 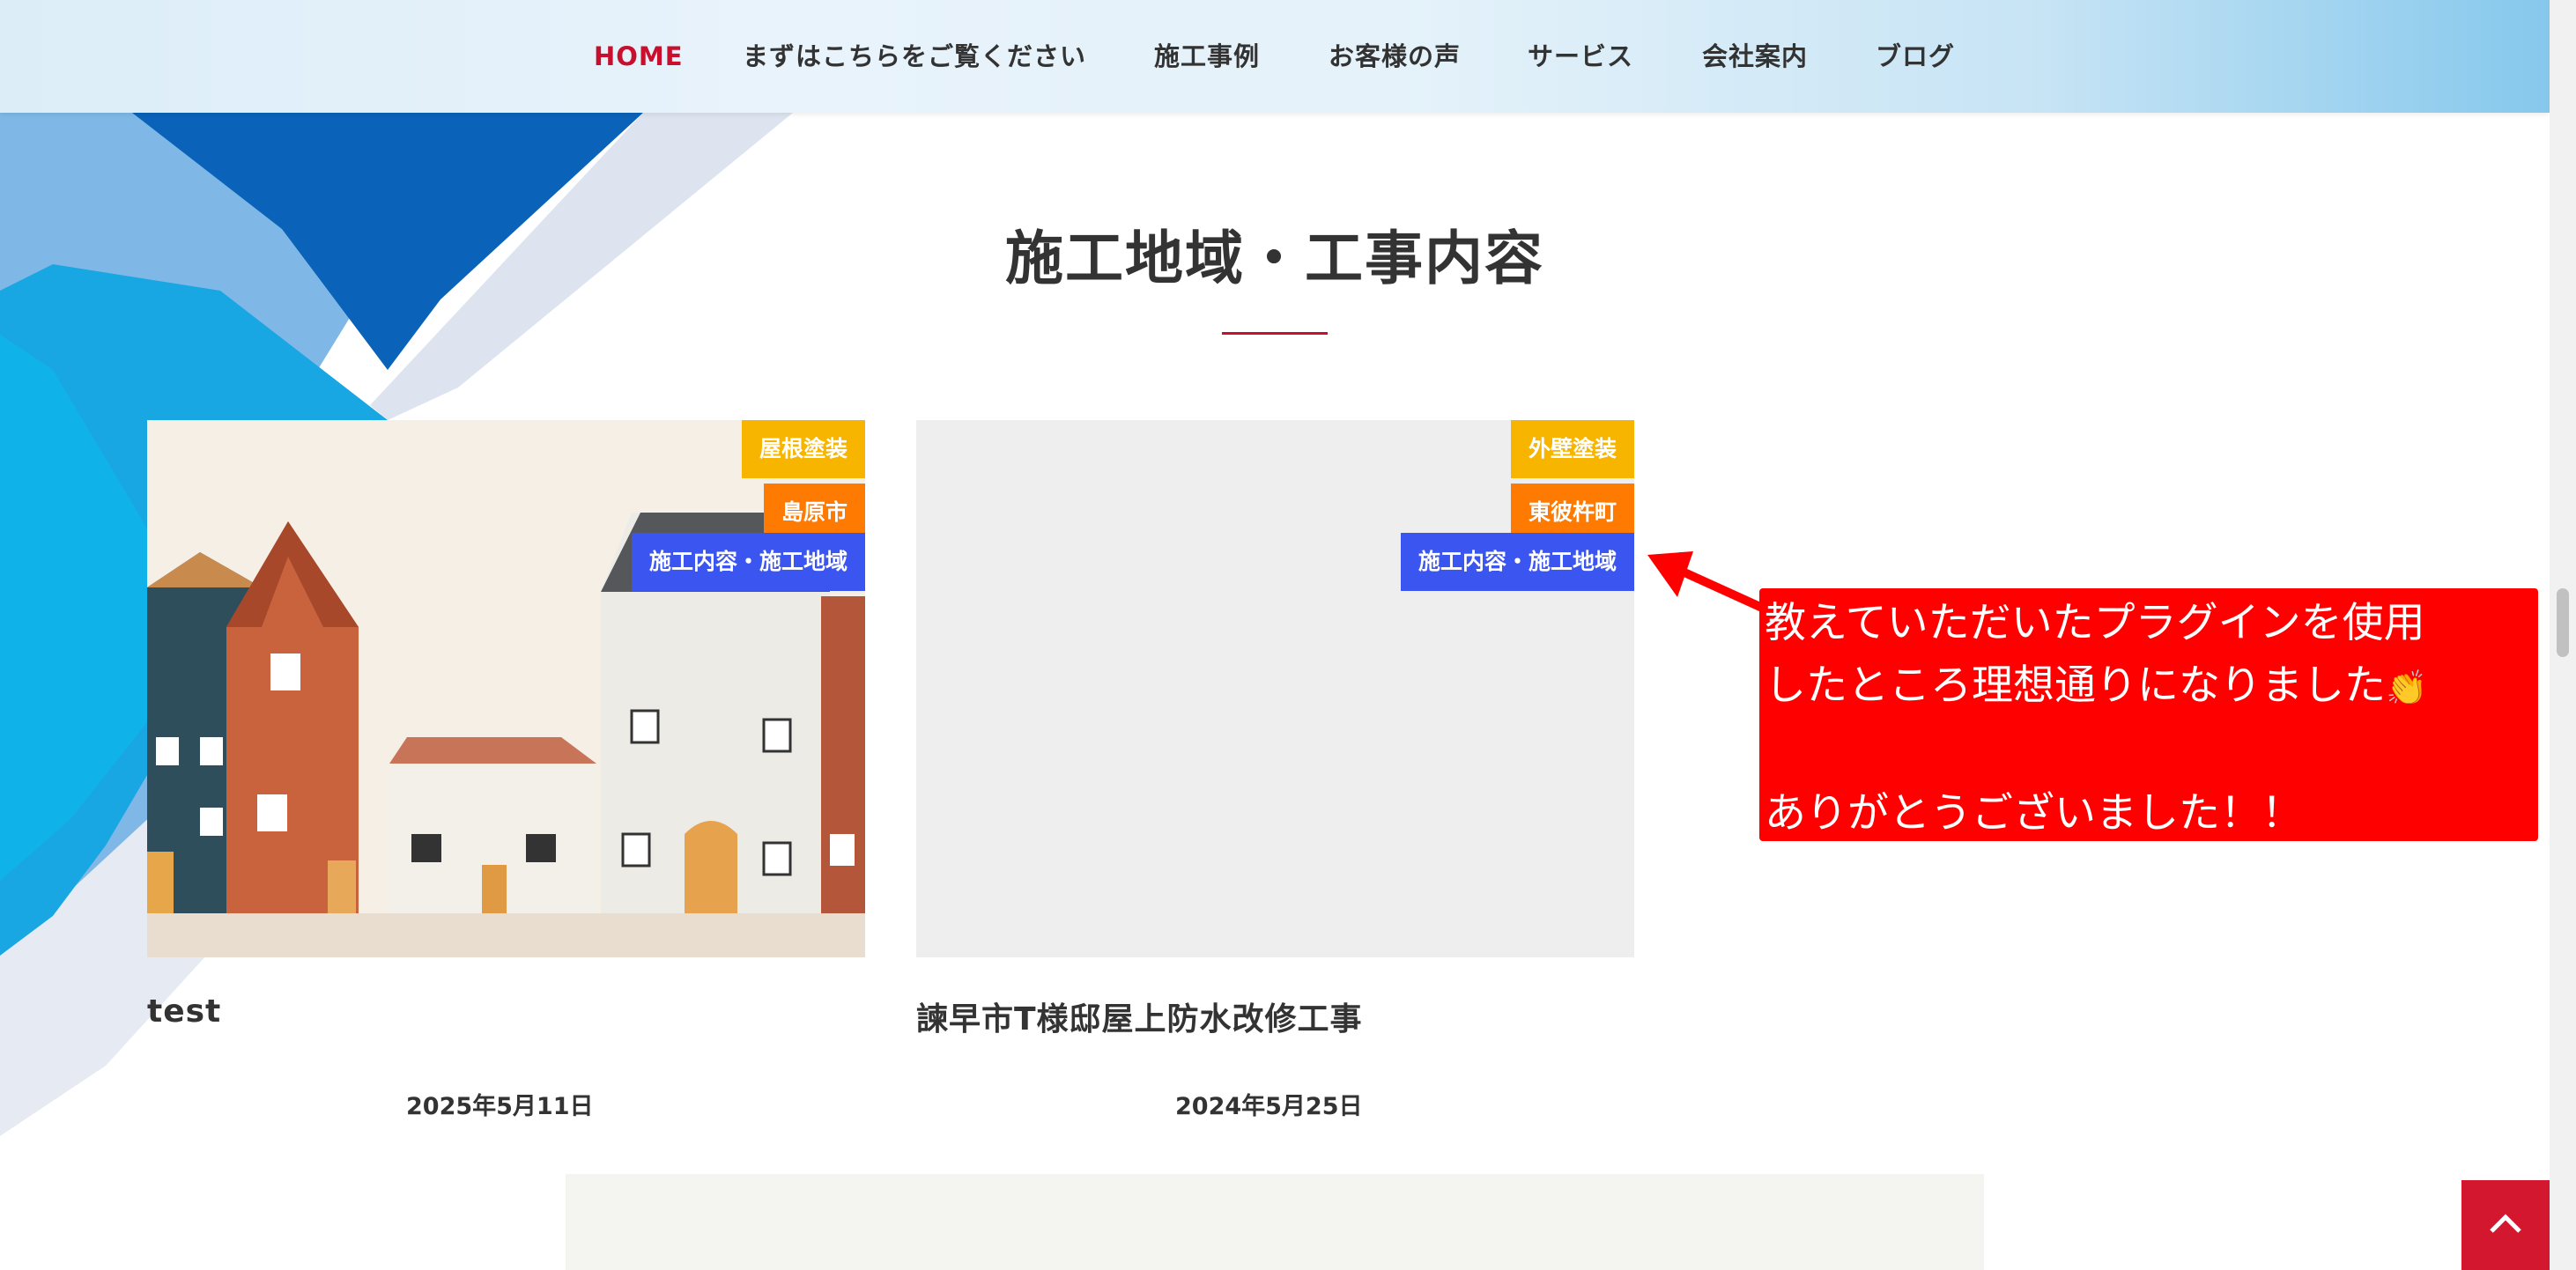 I want to click on section-title: 施工地域・工事内容, so click(x=1275, y=258).